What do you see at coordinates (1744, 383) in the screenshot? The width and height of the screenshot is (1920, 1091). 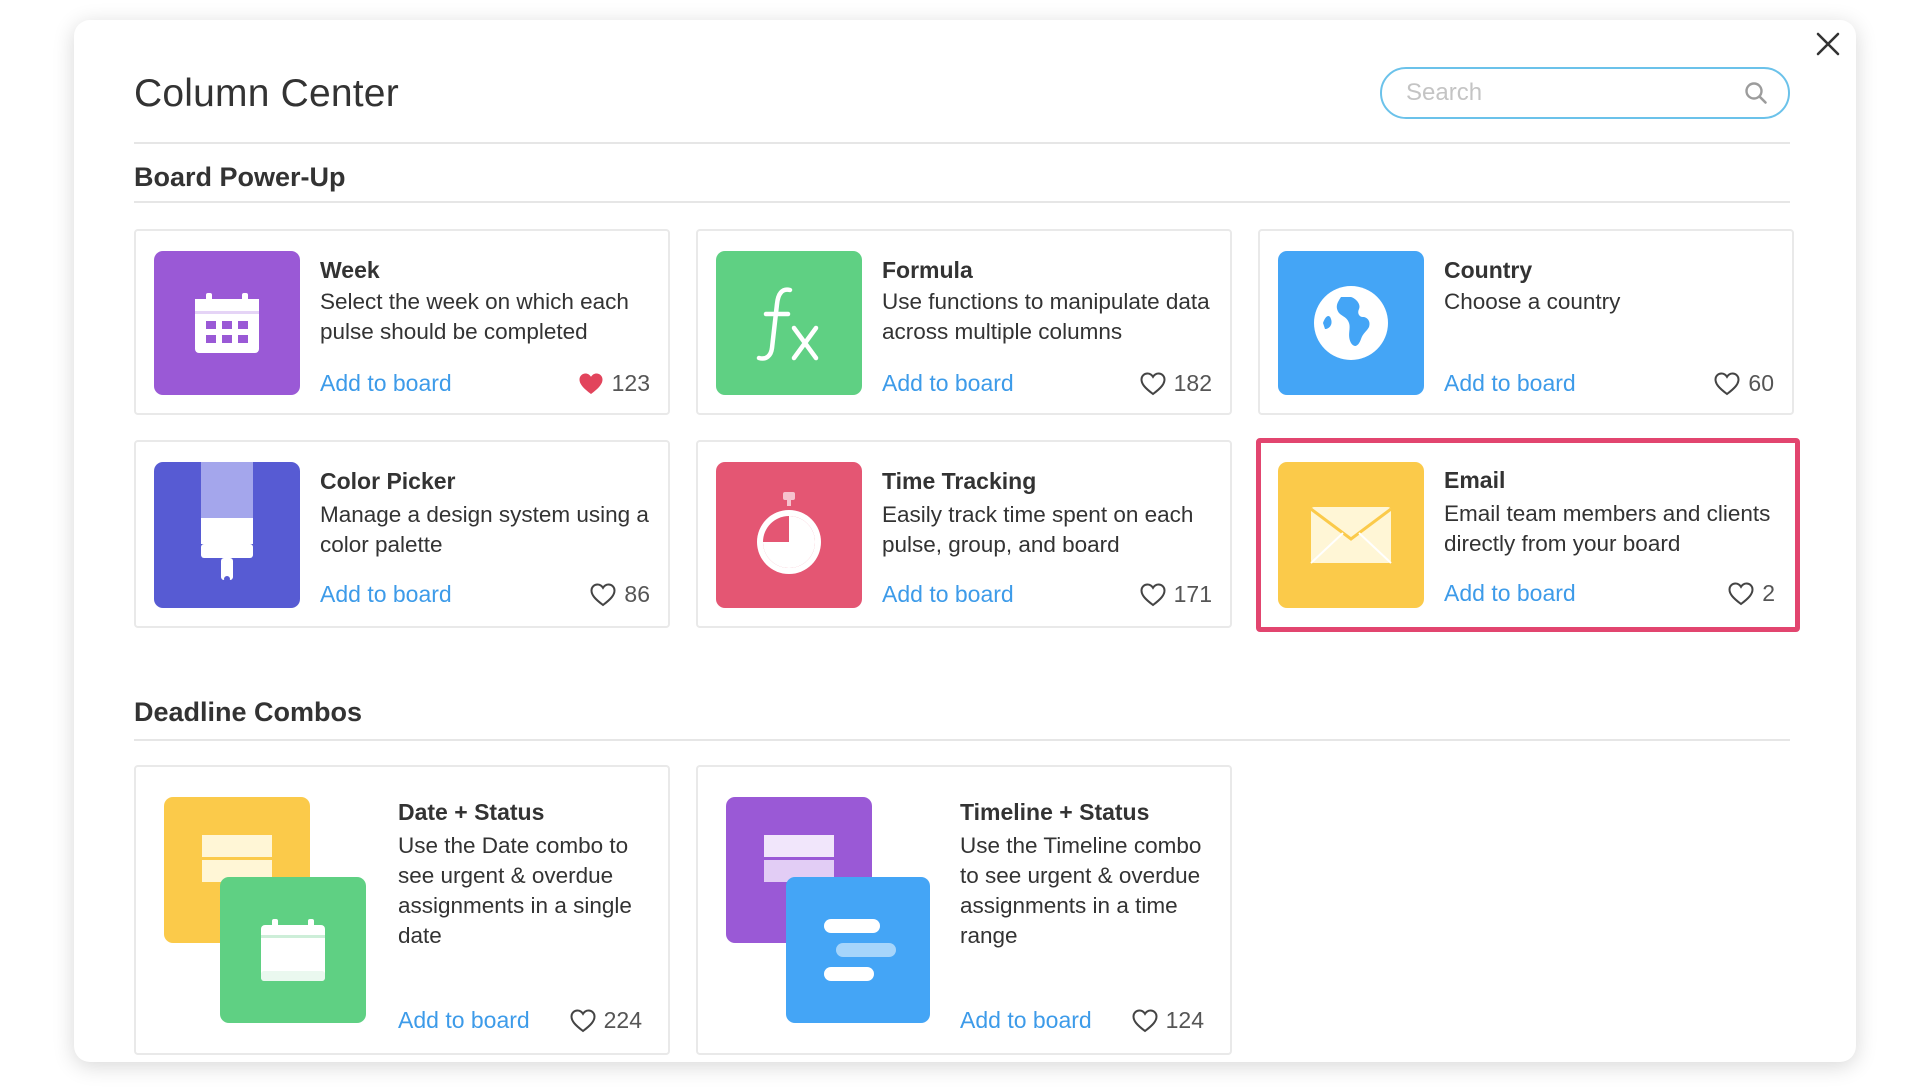 I see `likes: 60` at bounding box center [1744, 383].